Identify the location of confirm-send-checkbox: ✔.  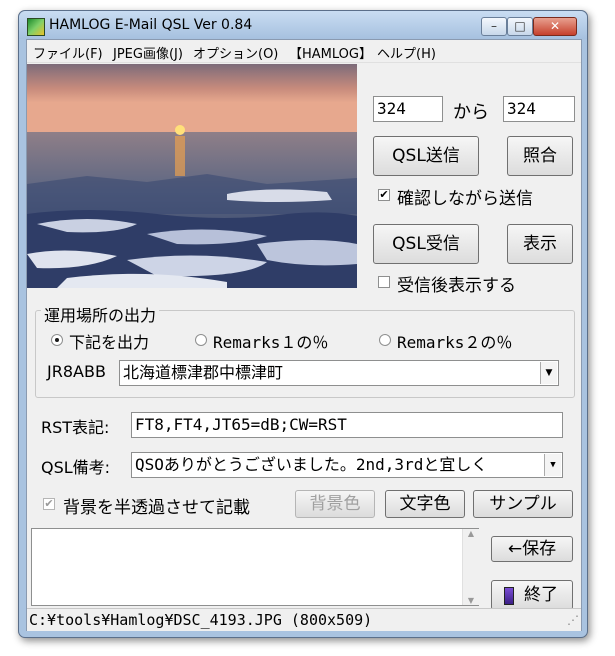
(384, 195).